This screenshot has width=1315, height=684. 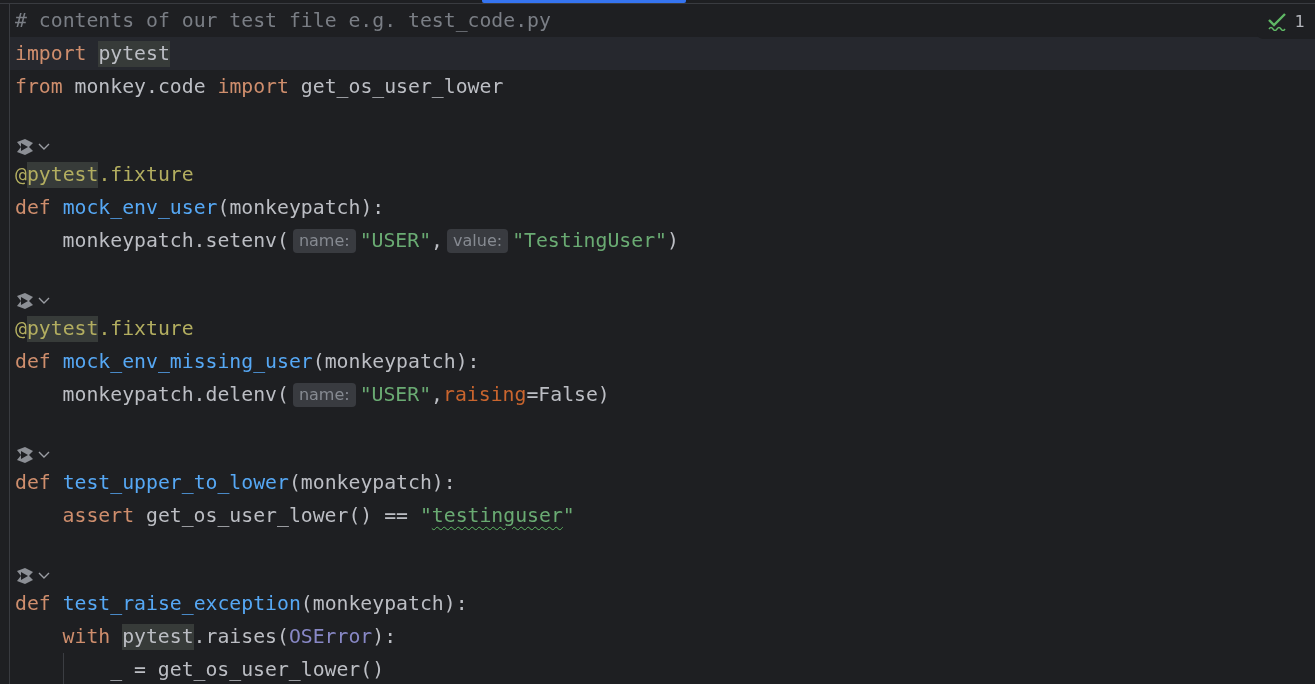 What do you see at coordinates (99, 515) in the screenshot?
I see `code-keyword: assert` at bounding box center [99, 515].